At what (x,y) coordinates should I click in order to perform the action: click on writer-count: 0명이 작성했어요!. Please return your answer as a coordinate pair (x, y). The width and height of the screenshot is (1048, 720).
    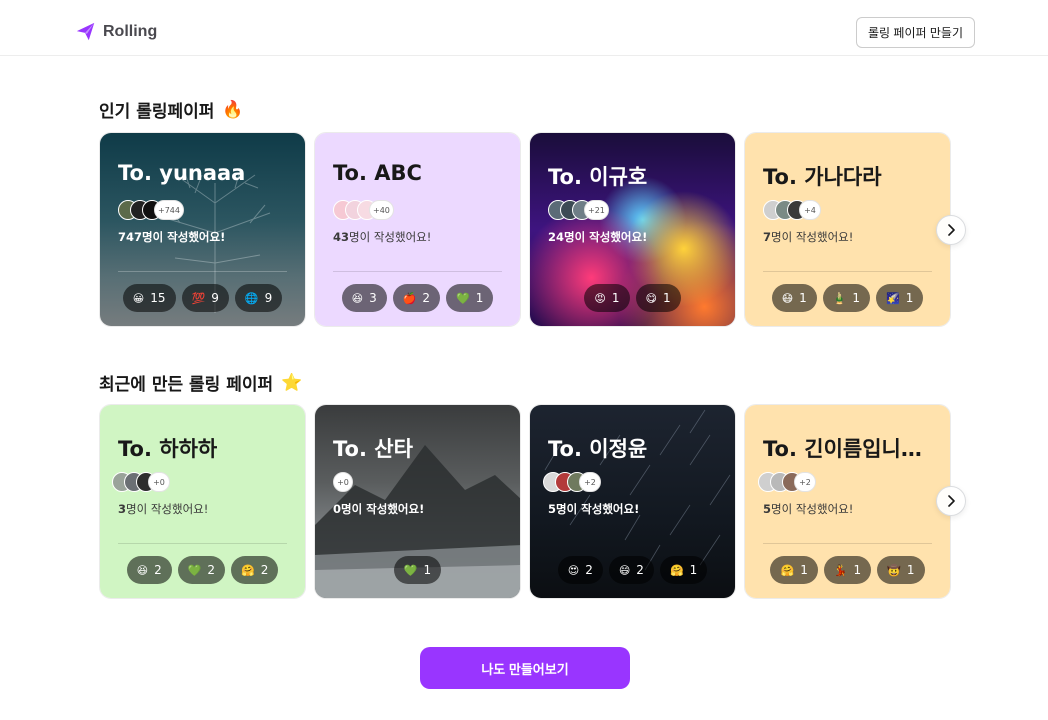
    Looking at the image, I should click on (378, 509).